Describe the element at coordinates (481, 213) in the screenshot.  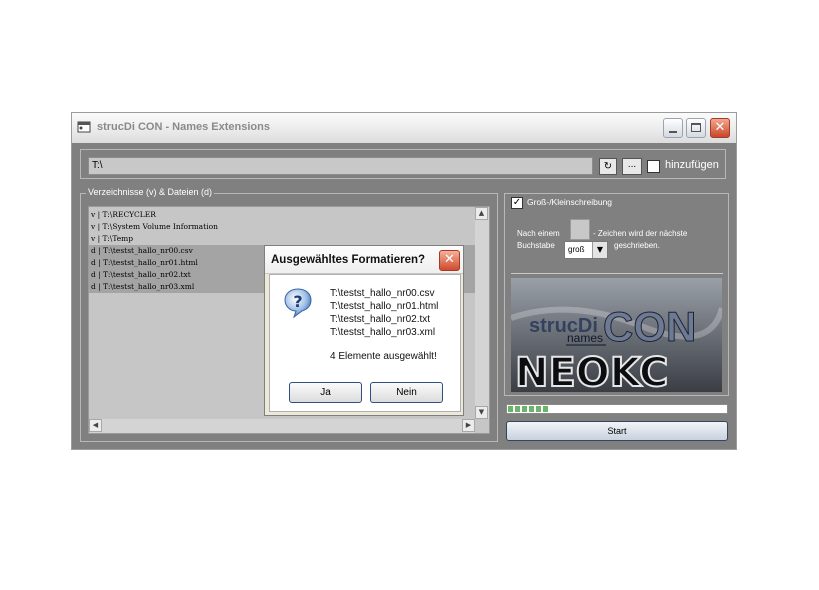
I see `scroll-up-icon: ▲` at that location.